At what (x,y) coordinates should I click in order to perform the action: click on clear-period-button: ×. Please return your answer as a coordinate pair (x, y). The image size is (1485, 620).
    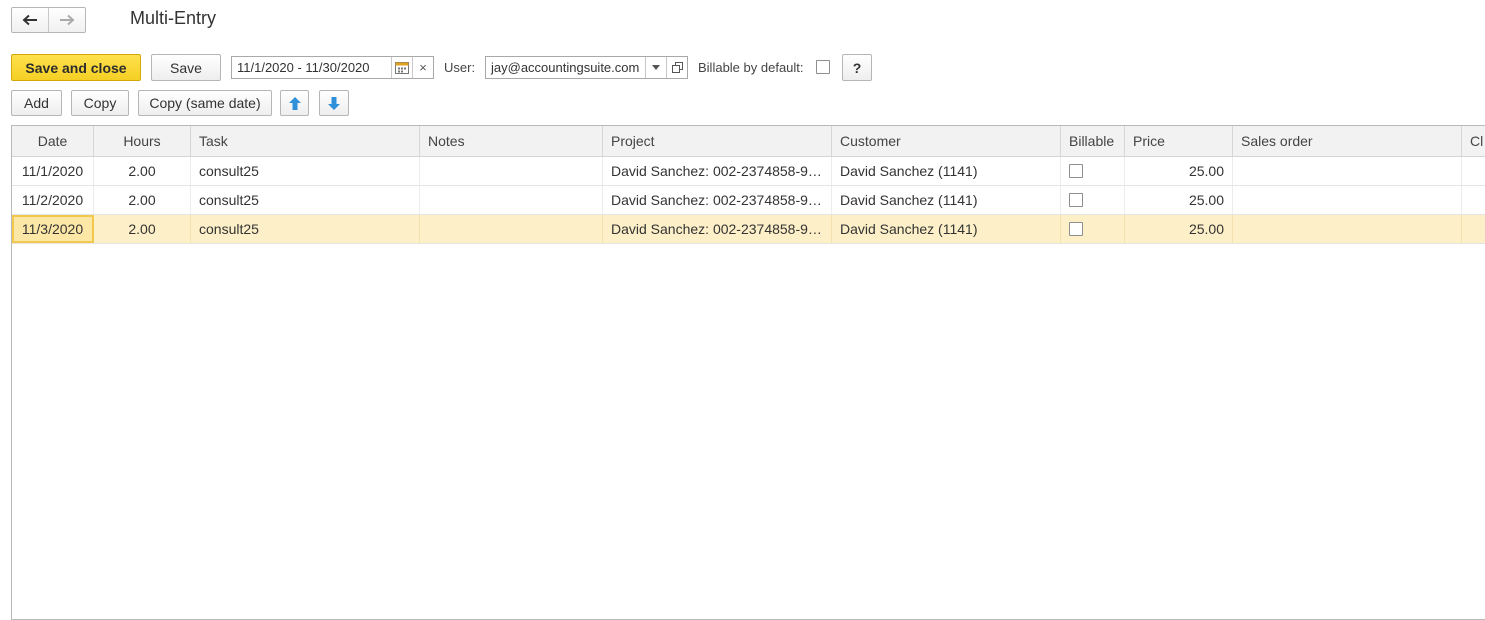
    Looking at the image, I should click on (422, 67).